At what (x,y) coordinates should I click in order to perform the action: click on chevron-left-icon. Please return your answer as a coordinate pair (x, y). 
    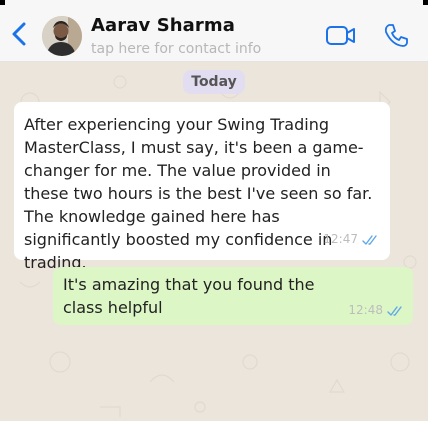
    Looking at the image, I should click on (19, 34).